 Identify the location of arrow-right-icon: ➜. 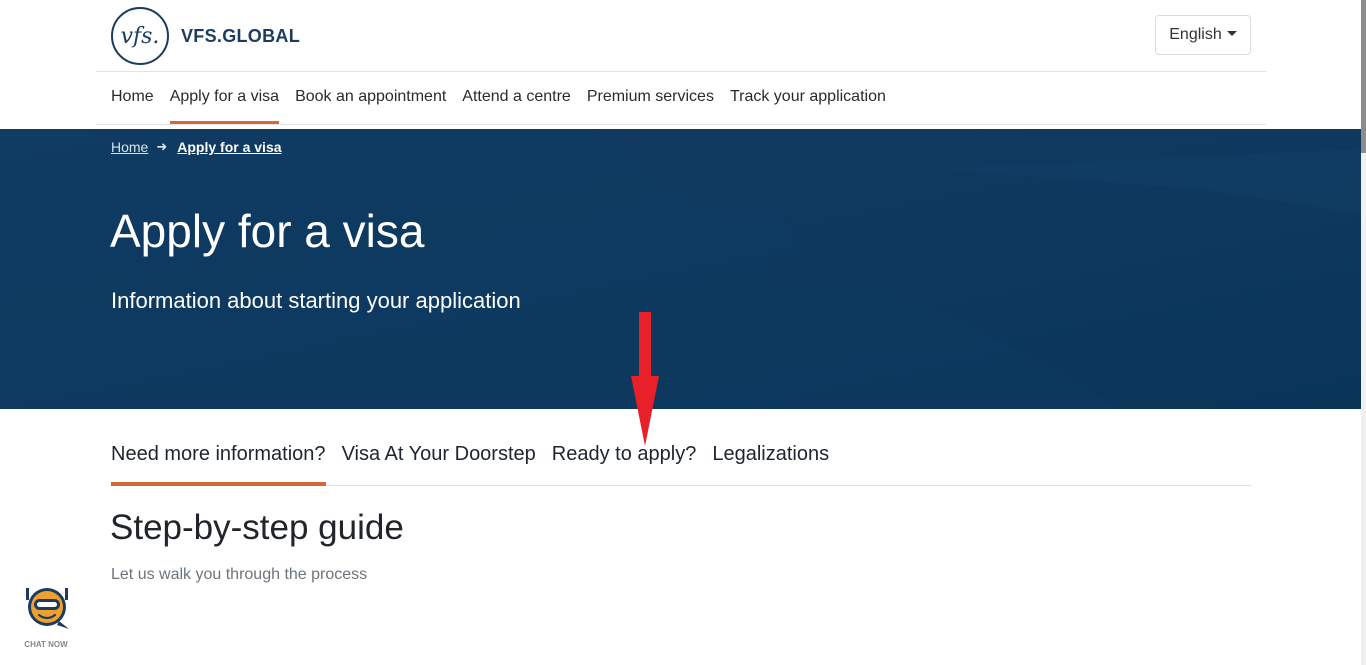
(162, 146).